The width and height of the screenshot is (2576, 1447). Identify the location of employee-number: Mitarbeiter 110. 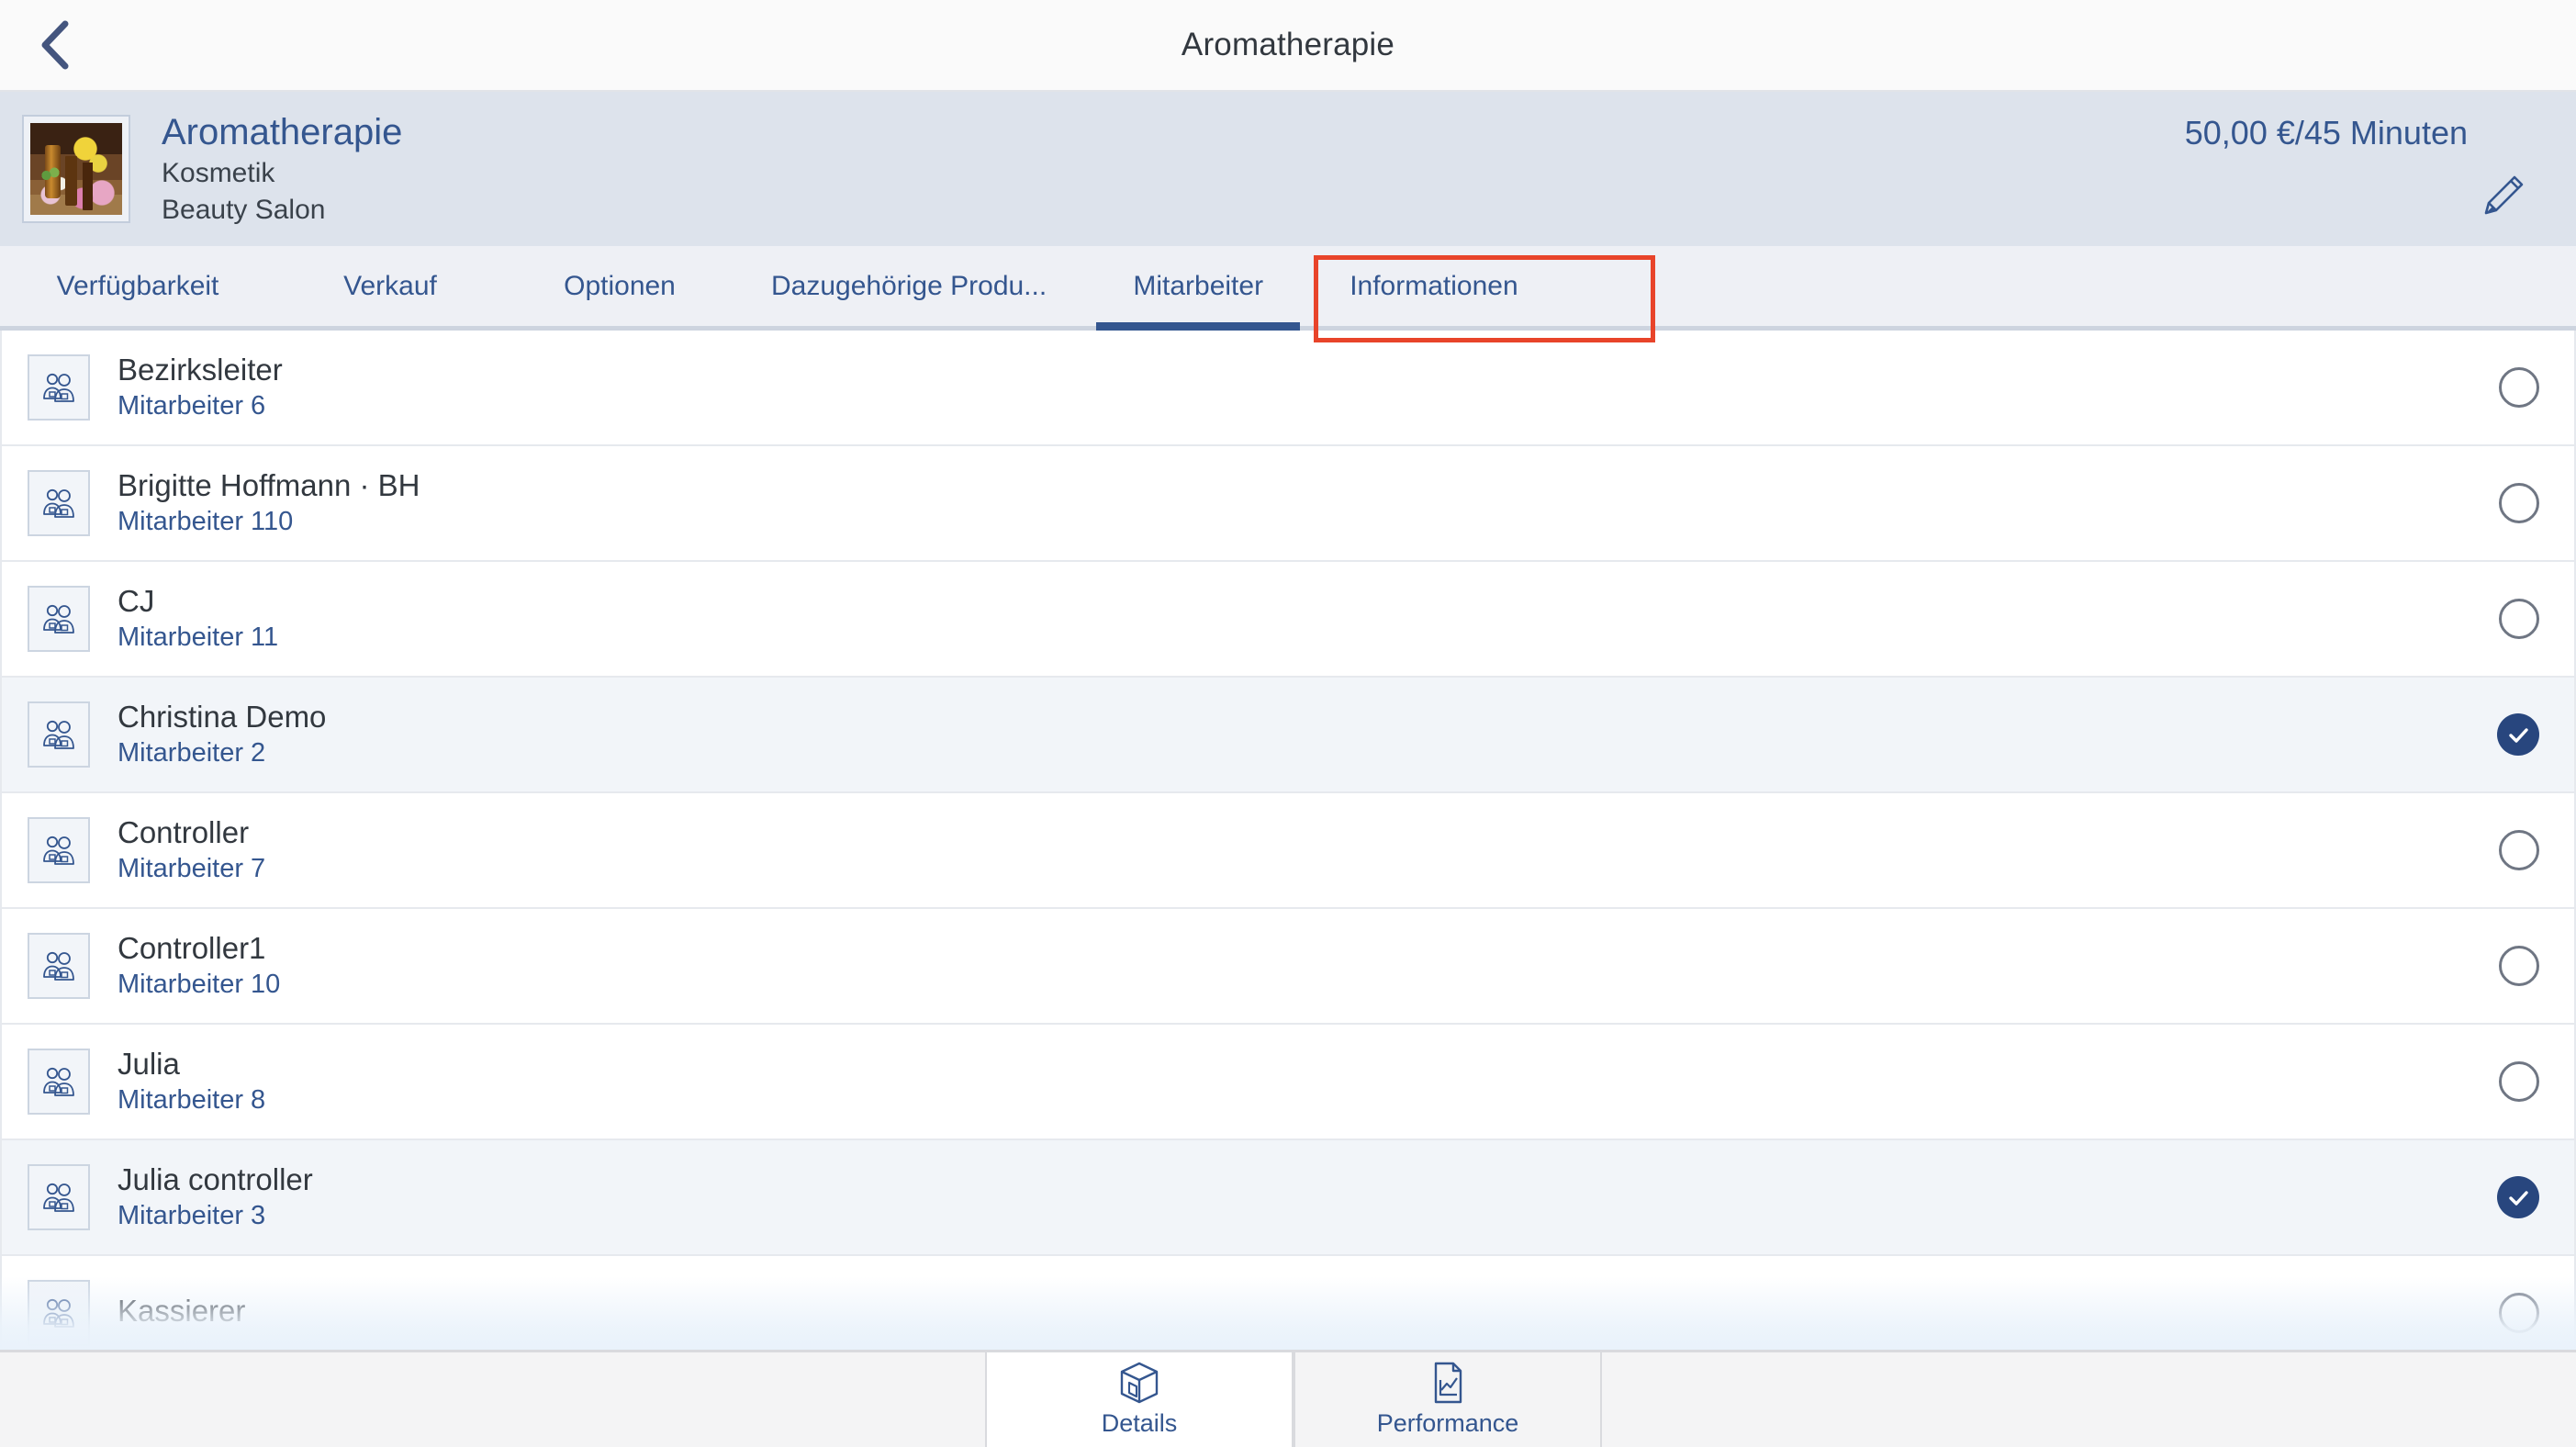
(206, 522).